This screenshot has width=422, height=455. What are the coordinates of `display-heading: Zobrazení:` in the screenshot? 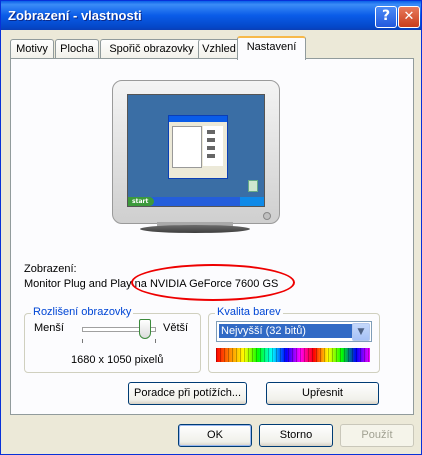 It's located at (50, 269).